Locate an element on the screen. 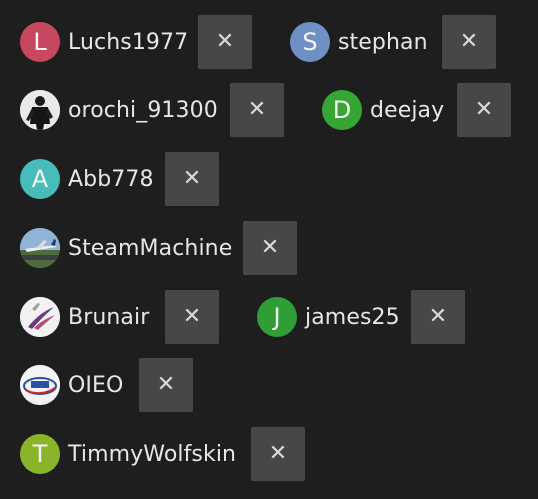 Image resolution: width=538 pixels, height=499 pixels. user-chip-stephan: S stephan ✕ is located at coordinates (393, 42).